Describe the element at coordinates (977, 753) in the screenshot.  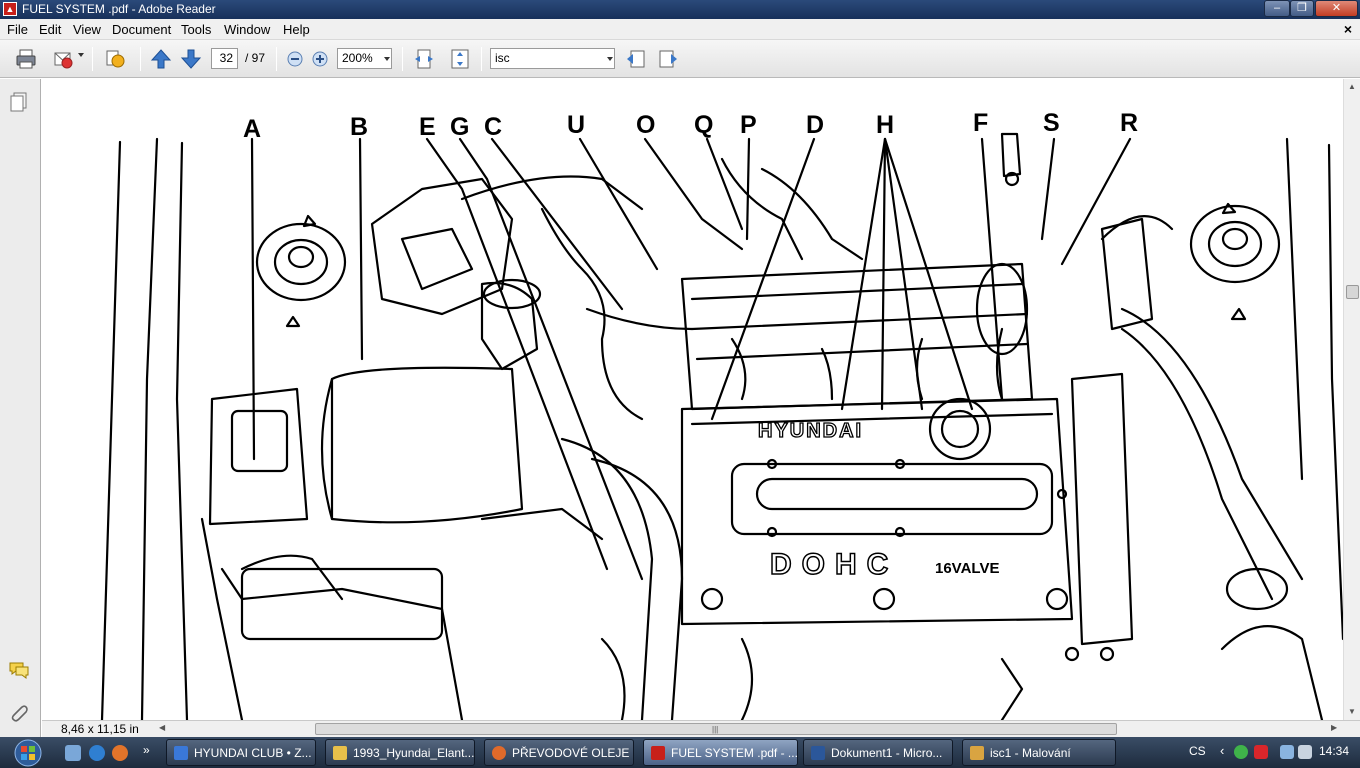
I see `paint-icon` at that location.